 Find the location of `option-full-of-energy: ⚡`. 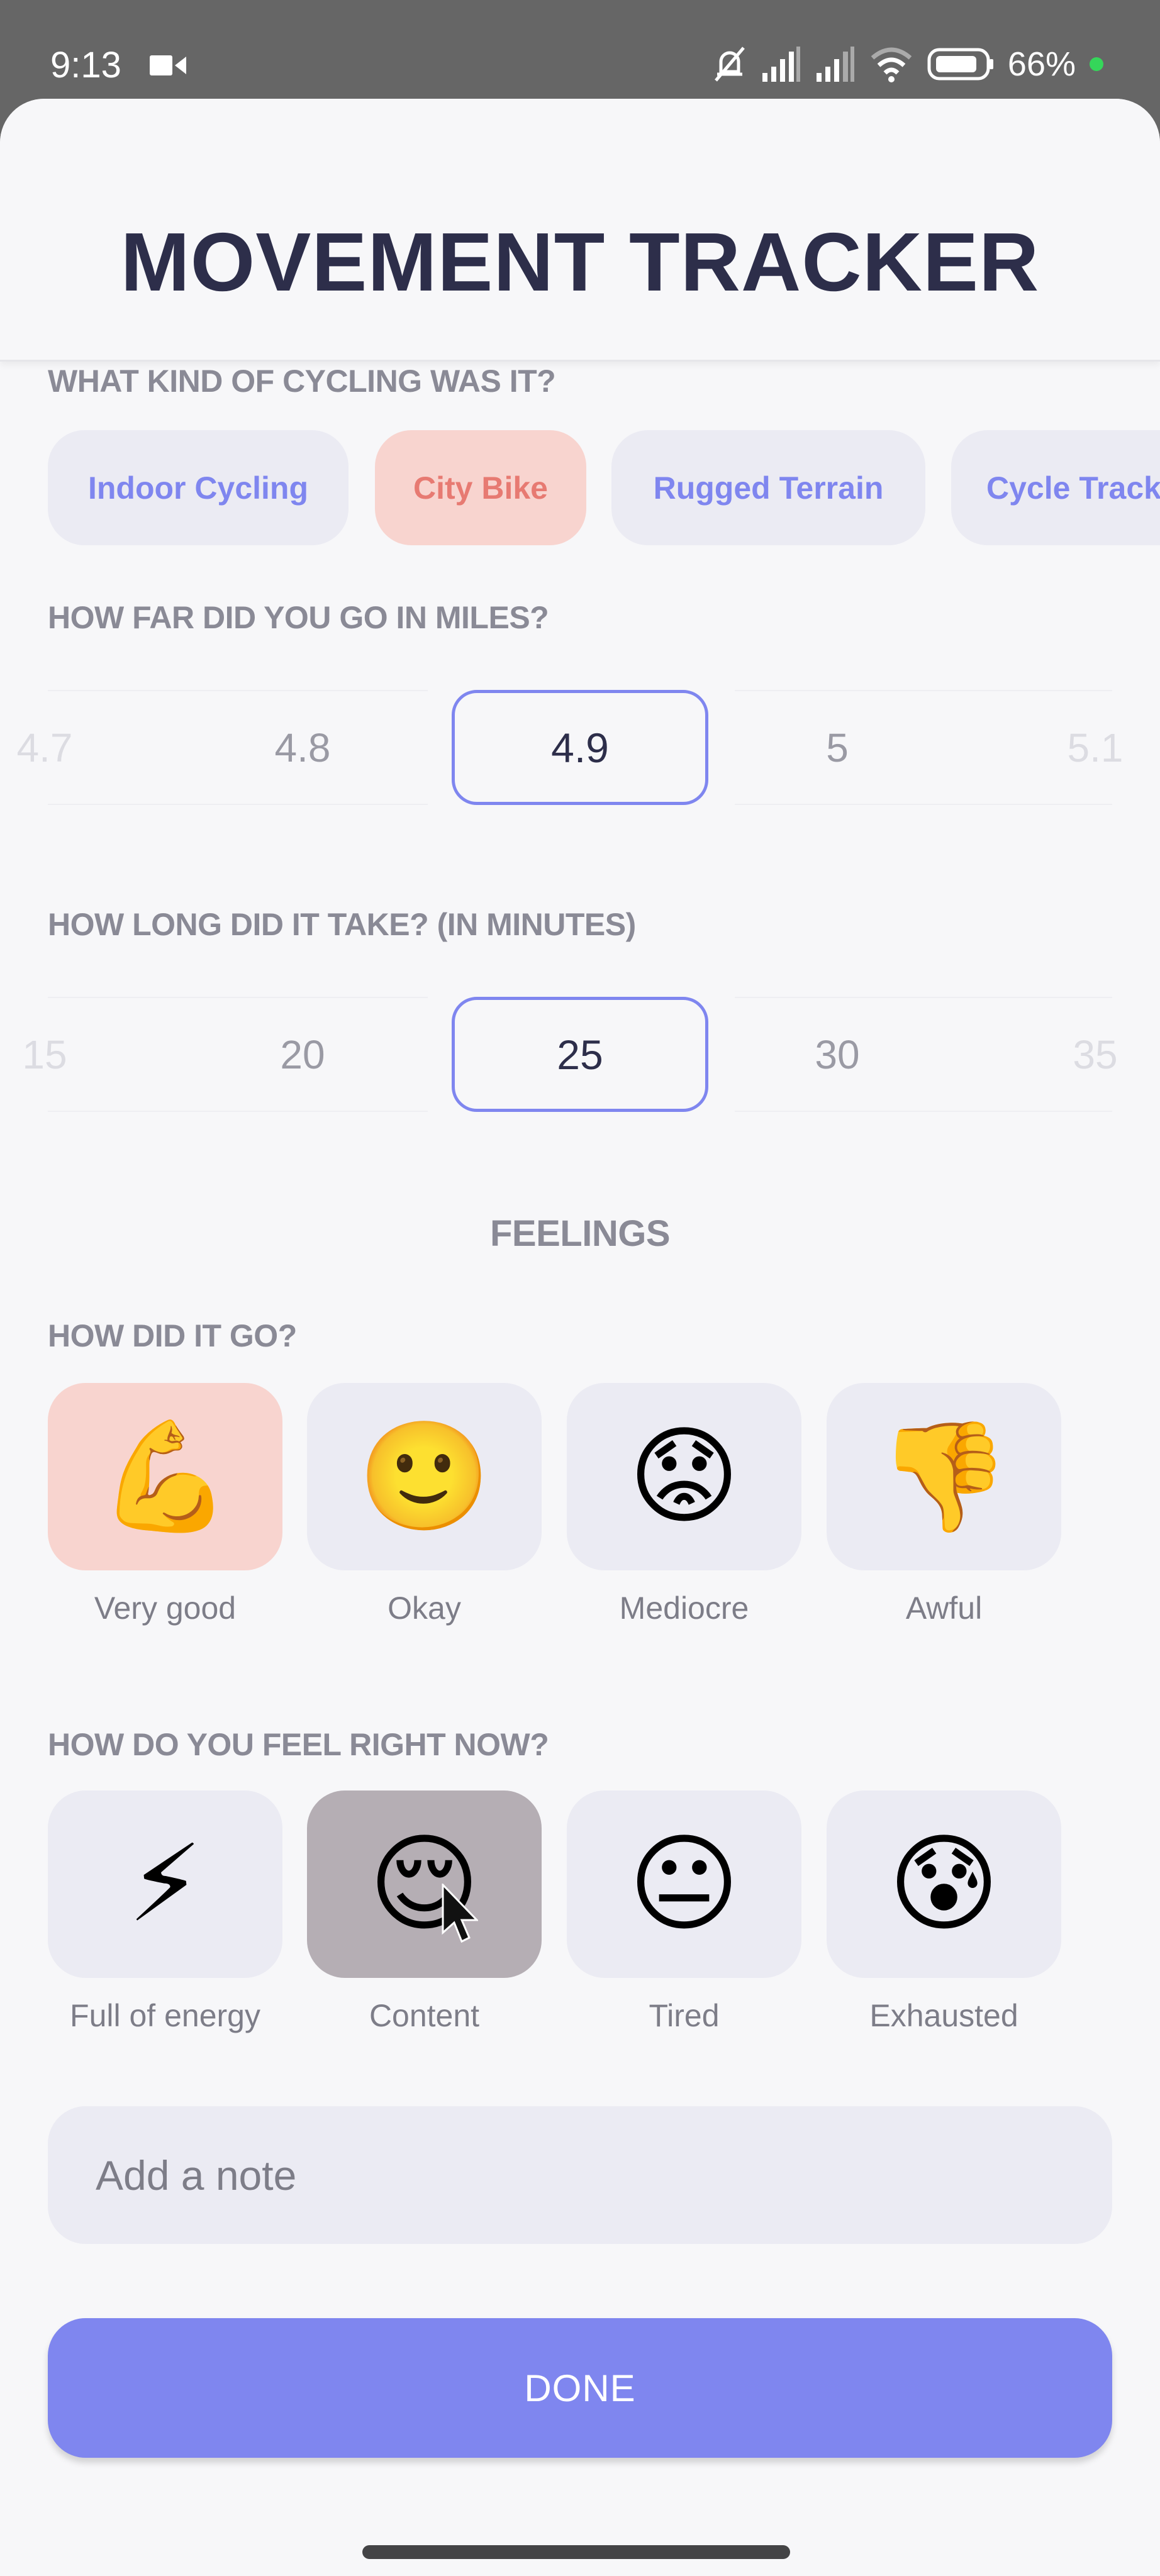

option-full-of-energy: ⚡ is located at coordinates (165, 1884).